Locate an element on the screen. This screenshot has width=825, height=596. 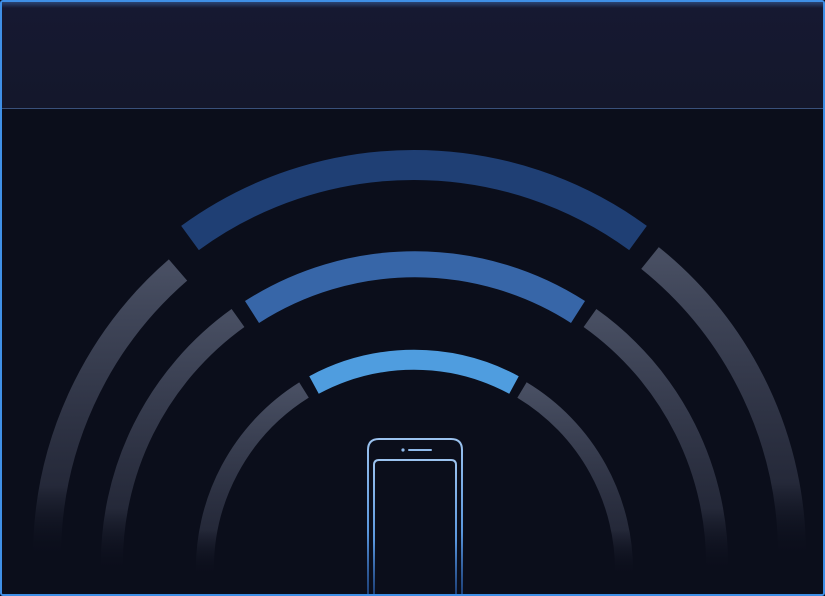
signal-arc-outer-fill is located at coordinates (414, 200).